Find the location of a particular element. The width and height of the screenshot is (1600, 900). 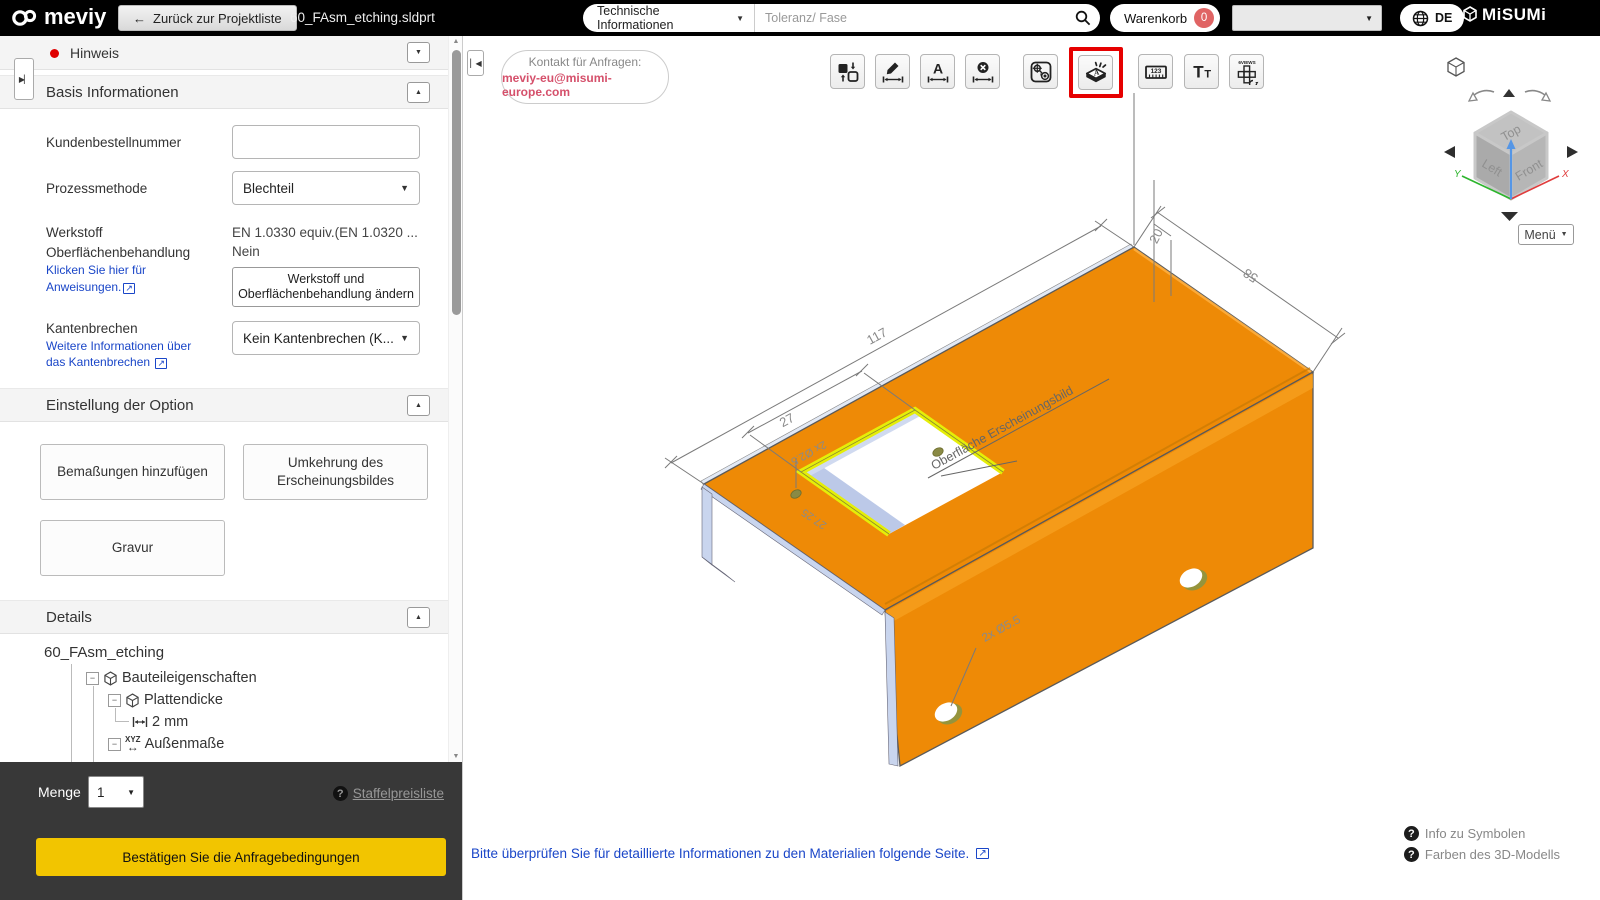

rotate-left-step-icon is located at coordinates (1449, 152).